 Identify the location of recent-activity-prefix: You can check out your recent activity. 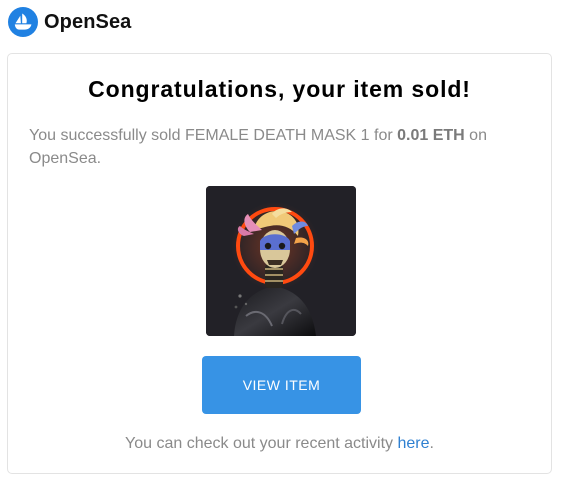
(261, 443).